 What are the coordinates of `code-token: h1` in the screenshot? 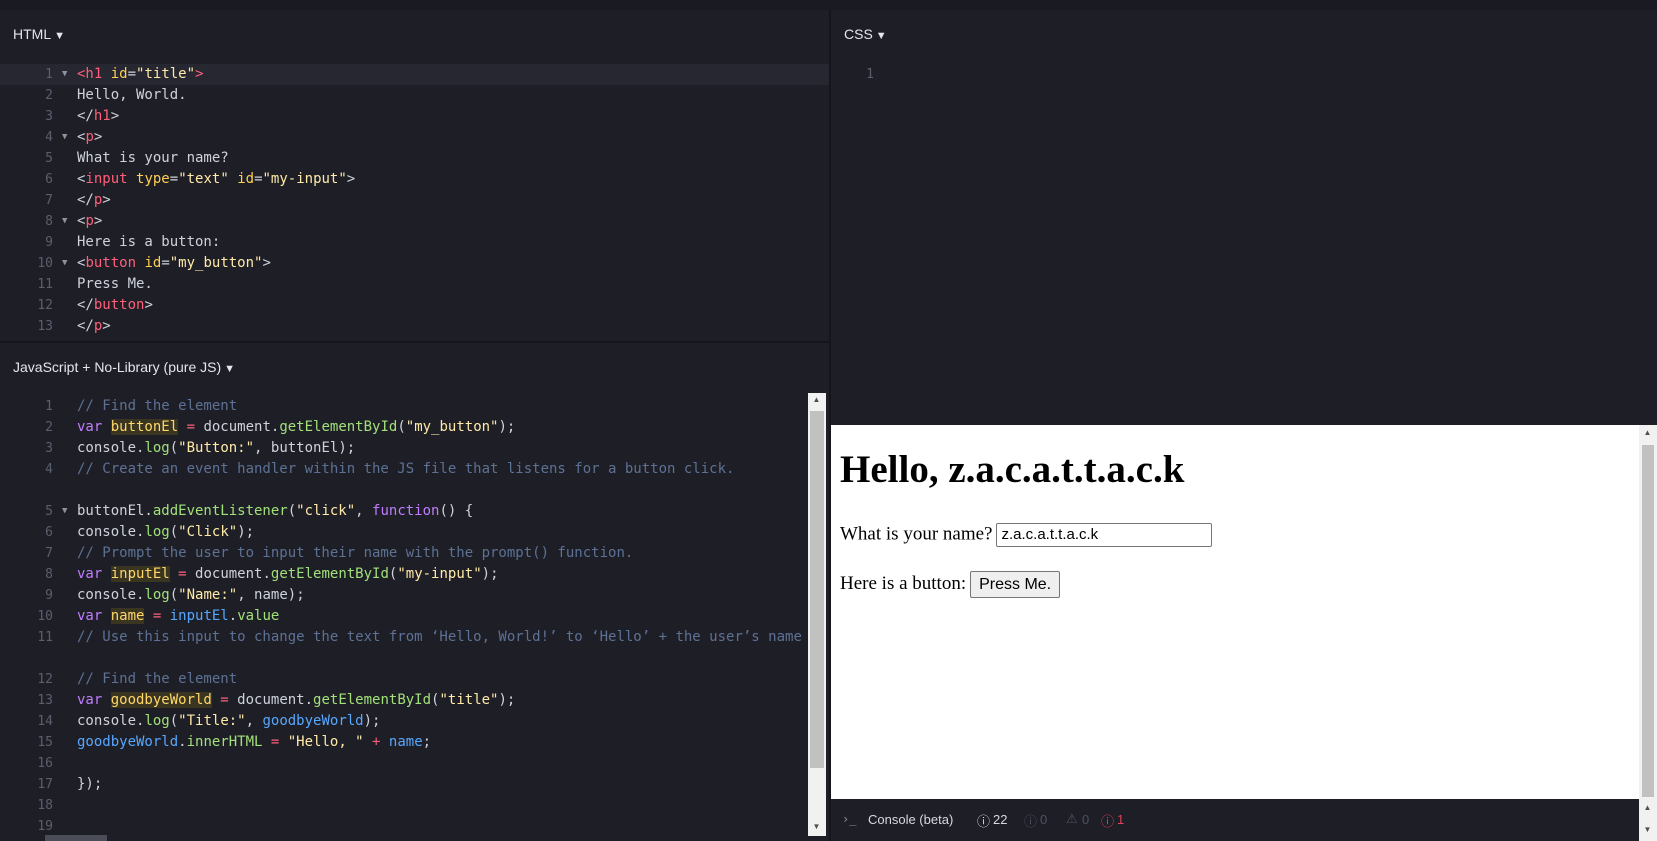 It's located at (102, 116).